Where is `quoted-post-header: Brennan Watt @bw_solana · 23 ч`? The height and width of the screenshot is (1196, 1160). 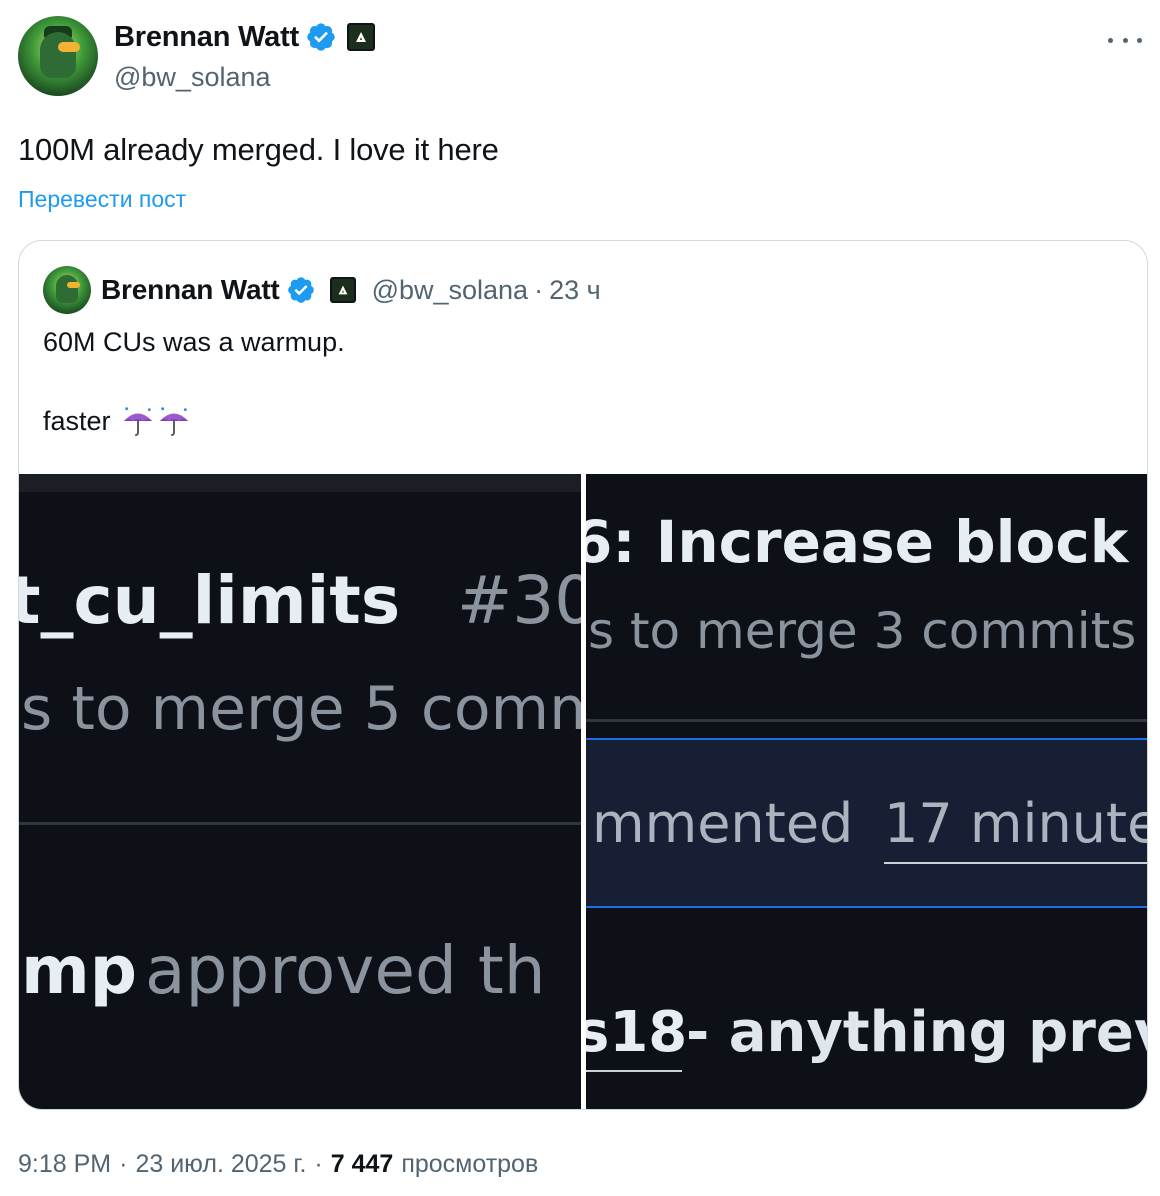 quoted-post-header: Brennan Watt @bw_solana · 23 ч is located at coordinates (322, 290).